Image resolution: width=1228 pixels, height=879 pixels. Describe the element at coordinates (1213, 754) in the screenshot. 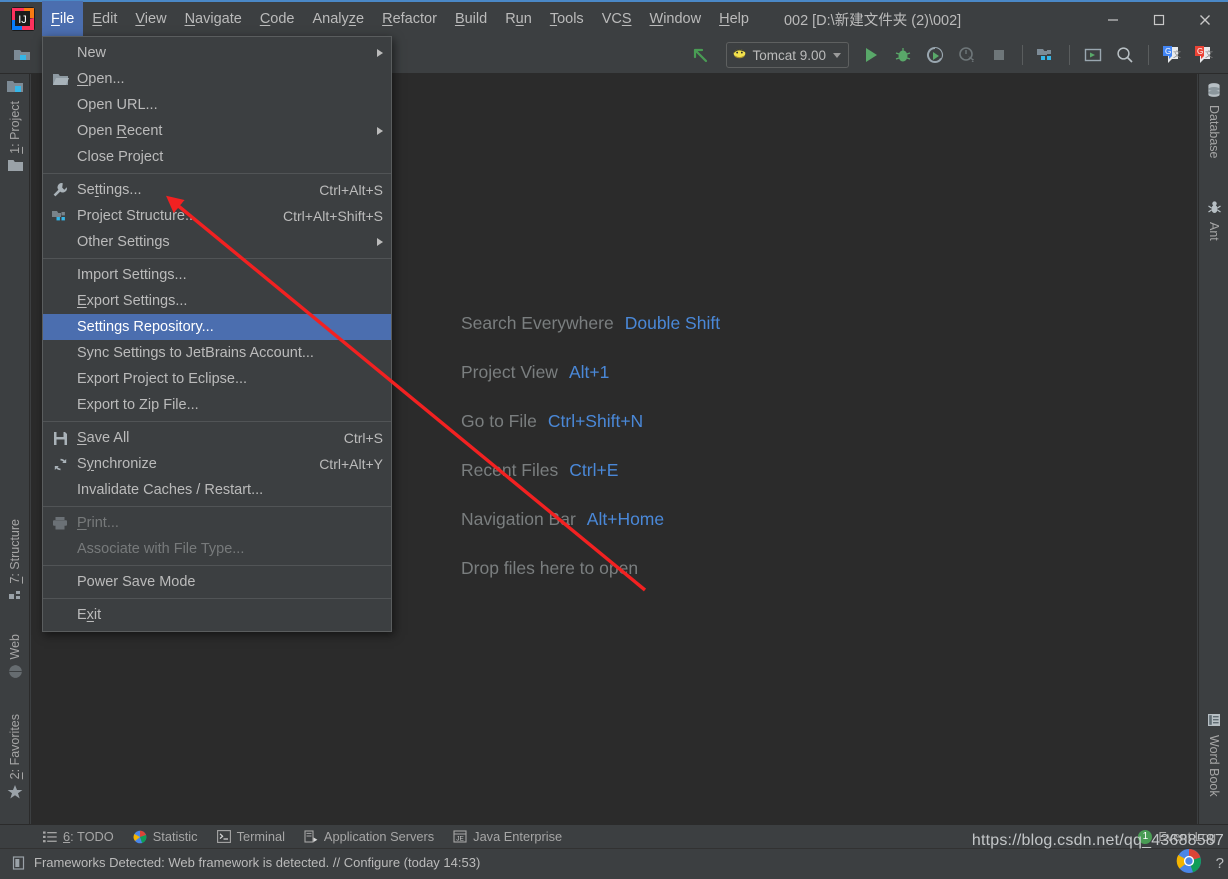

I see `sidebar-item-word-book: Word Book` at that location.